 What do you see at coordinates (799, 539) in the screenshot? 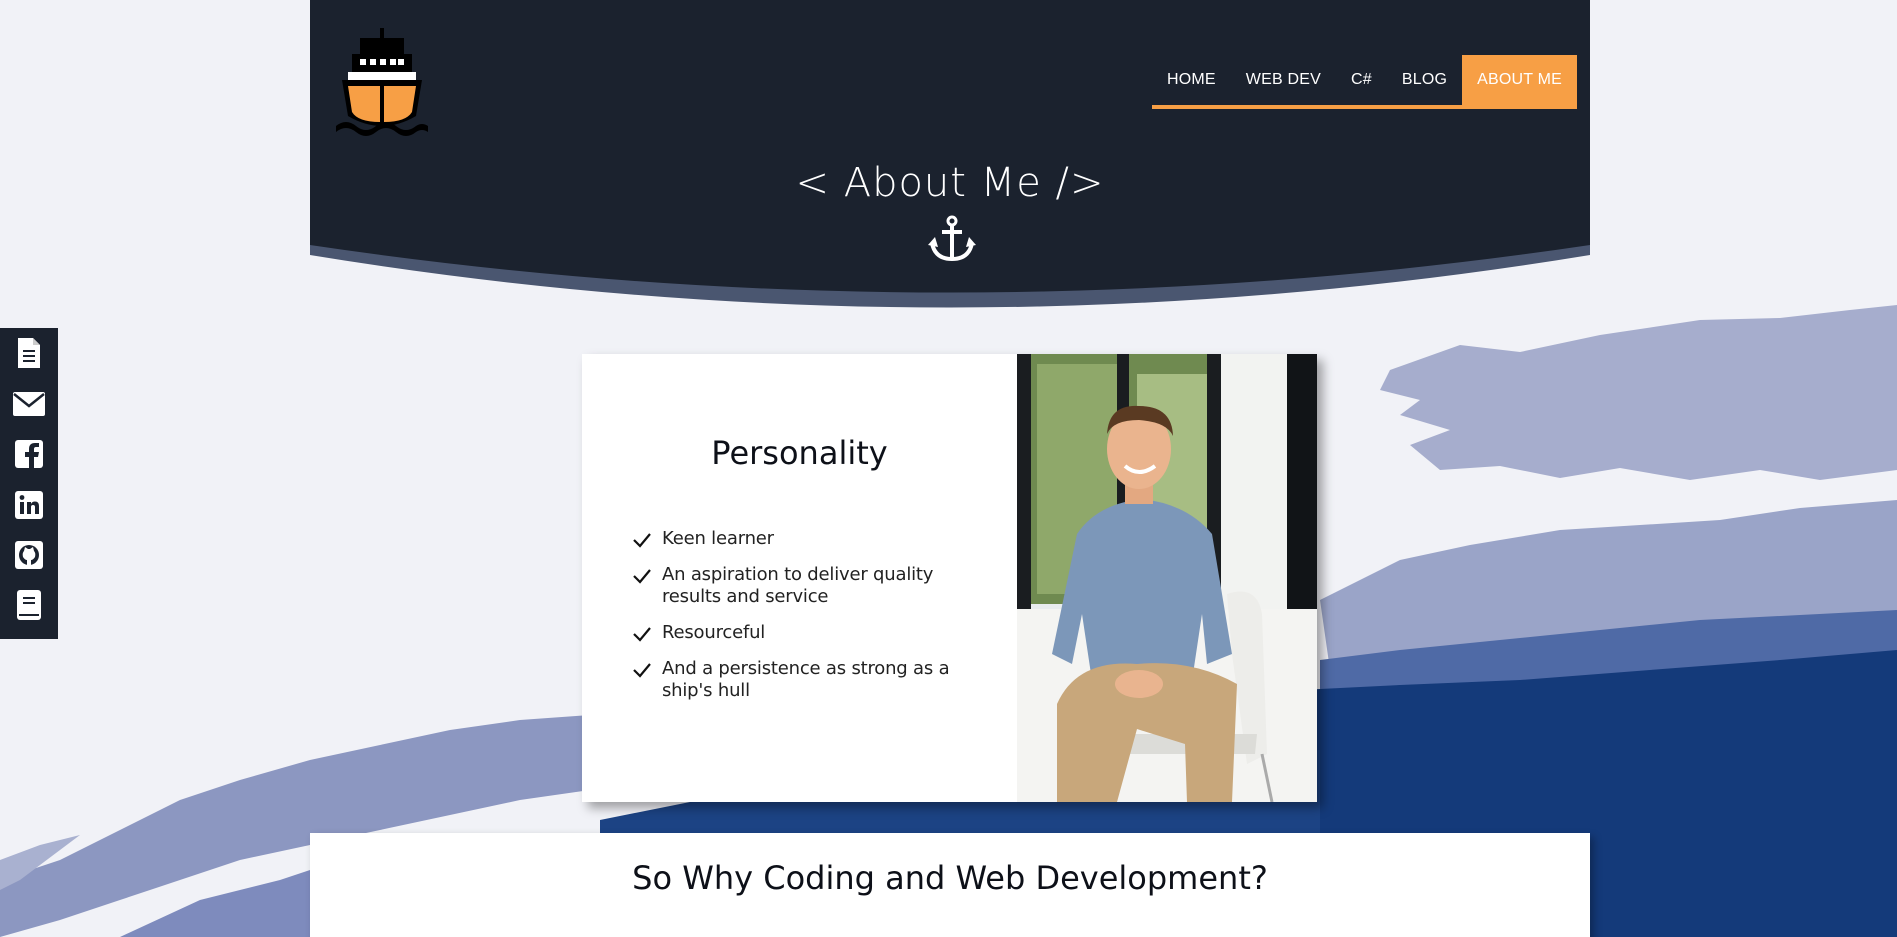
I see `list-item: Keen learner` at bounding box center [799, 539].